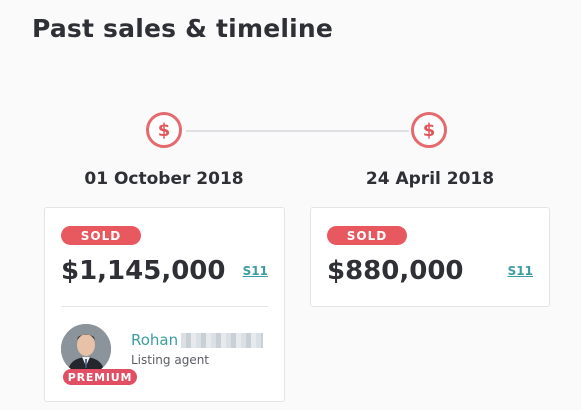 The height and width of the screenshot is (410, 581). I want to click on agent-name-link: Rohan, so click(154, 340).